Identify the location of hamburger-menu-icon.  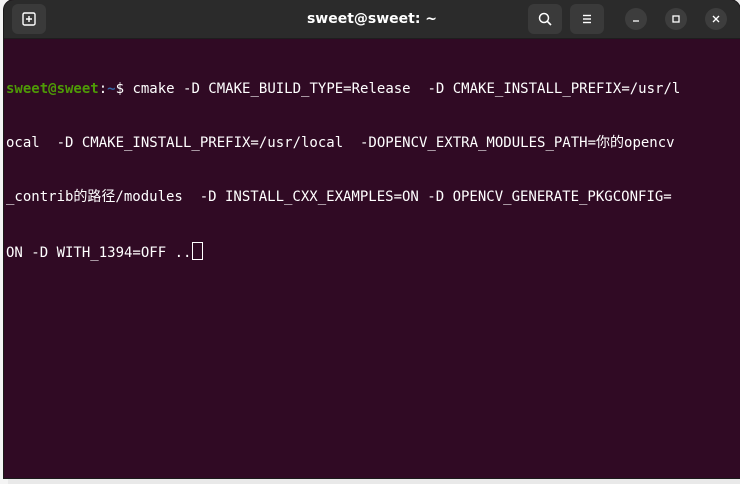
(587, 19).